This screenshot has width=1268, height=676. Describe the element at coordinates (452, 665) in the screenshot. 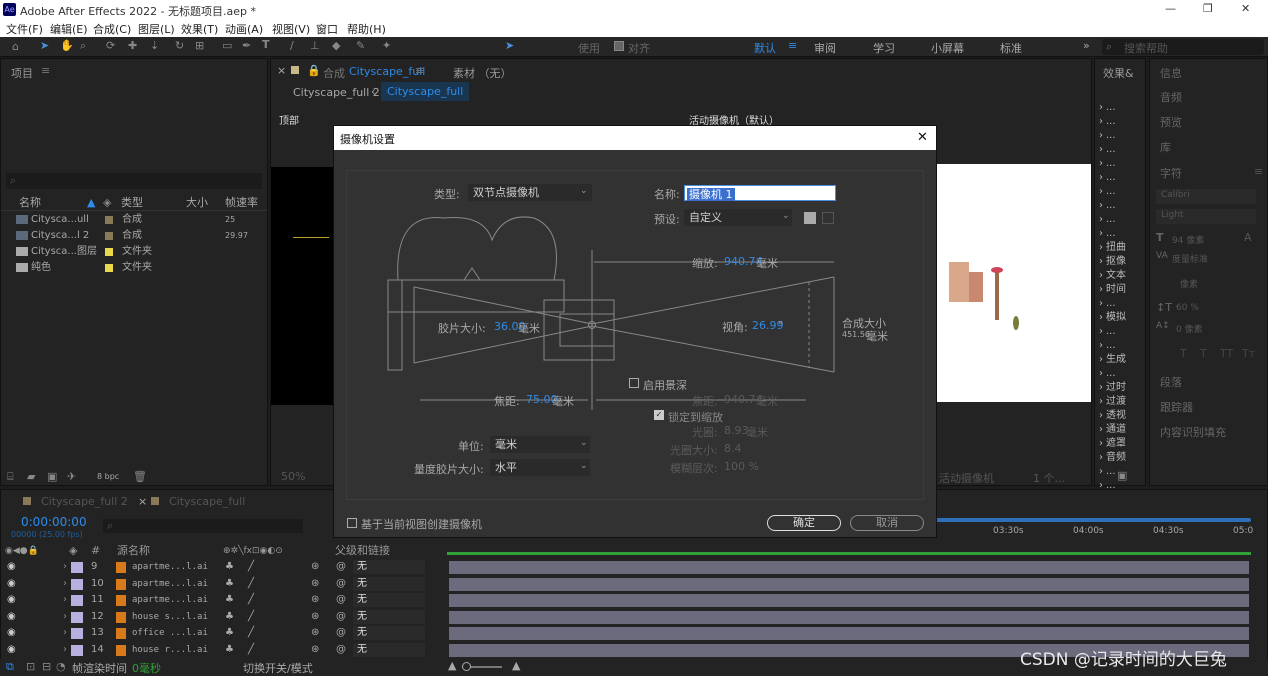

I see `zoom-out-icon: ▲` at that location.